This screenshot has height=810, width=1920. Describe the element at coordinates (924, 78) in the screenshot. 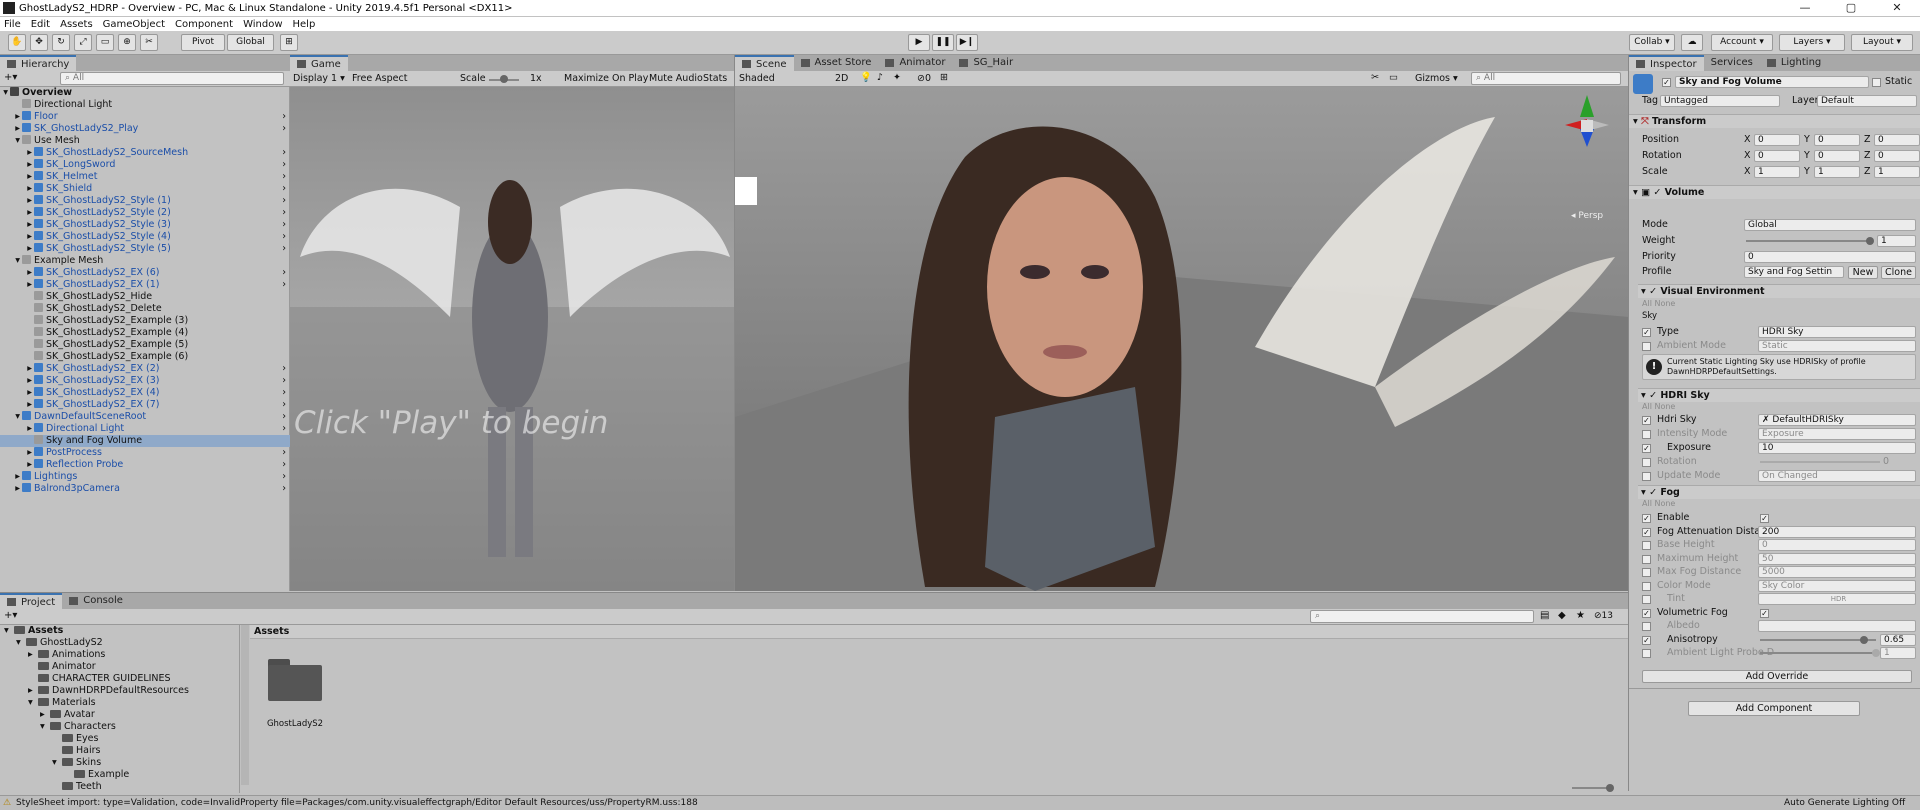

I see `hidden-count: ⊘0` at that location.